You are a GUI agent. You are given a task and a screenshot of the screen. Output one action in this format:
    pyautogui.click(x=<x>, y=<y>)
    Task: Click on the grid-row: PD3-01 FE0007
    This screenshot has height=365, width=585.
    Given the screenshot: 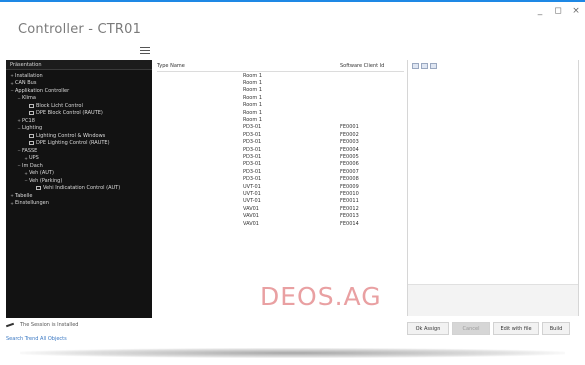 What is the action you would take?
    pyautogui.click(x=280, y=171)
    